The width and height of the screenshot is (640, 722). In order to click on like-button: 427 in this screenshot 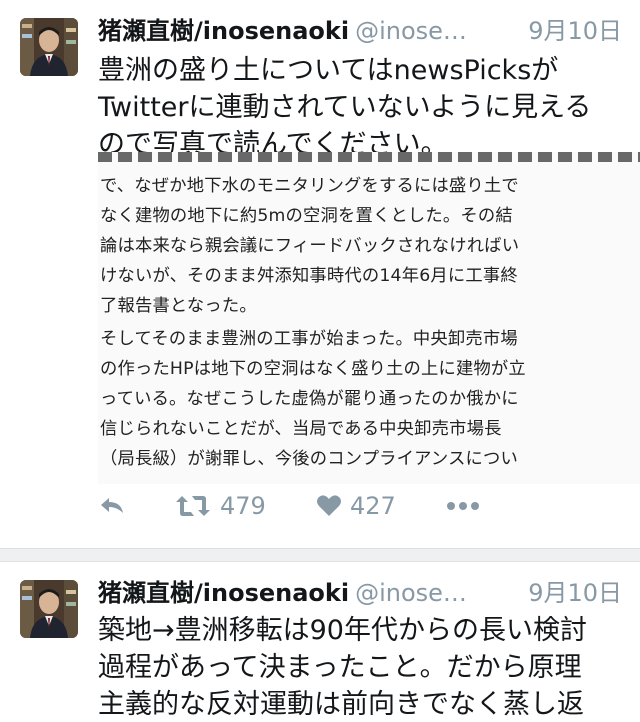, I will do `click(356, 506)`.